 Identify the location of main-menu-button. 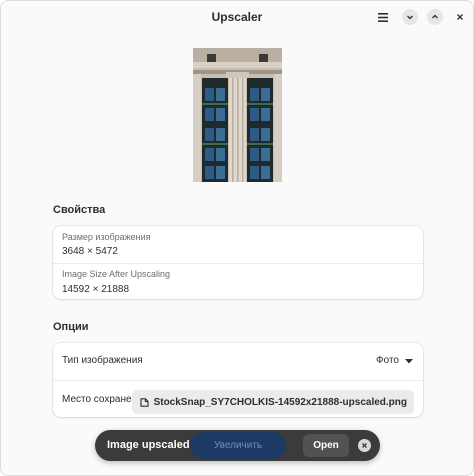
(383, 17).